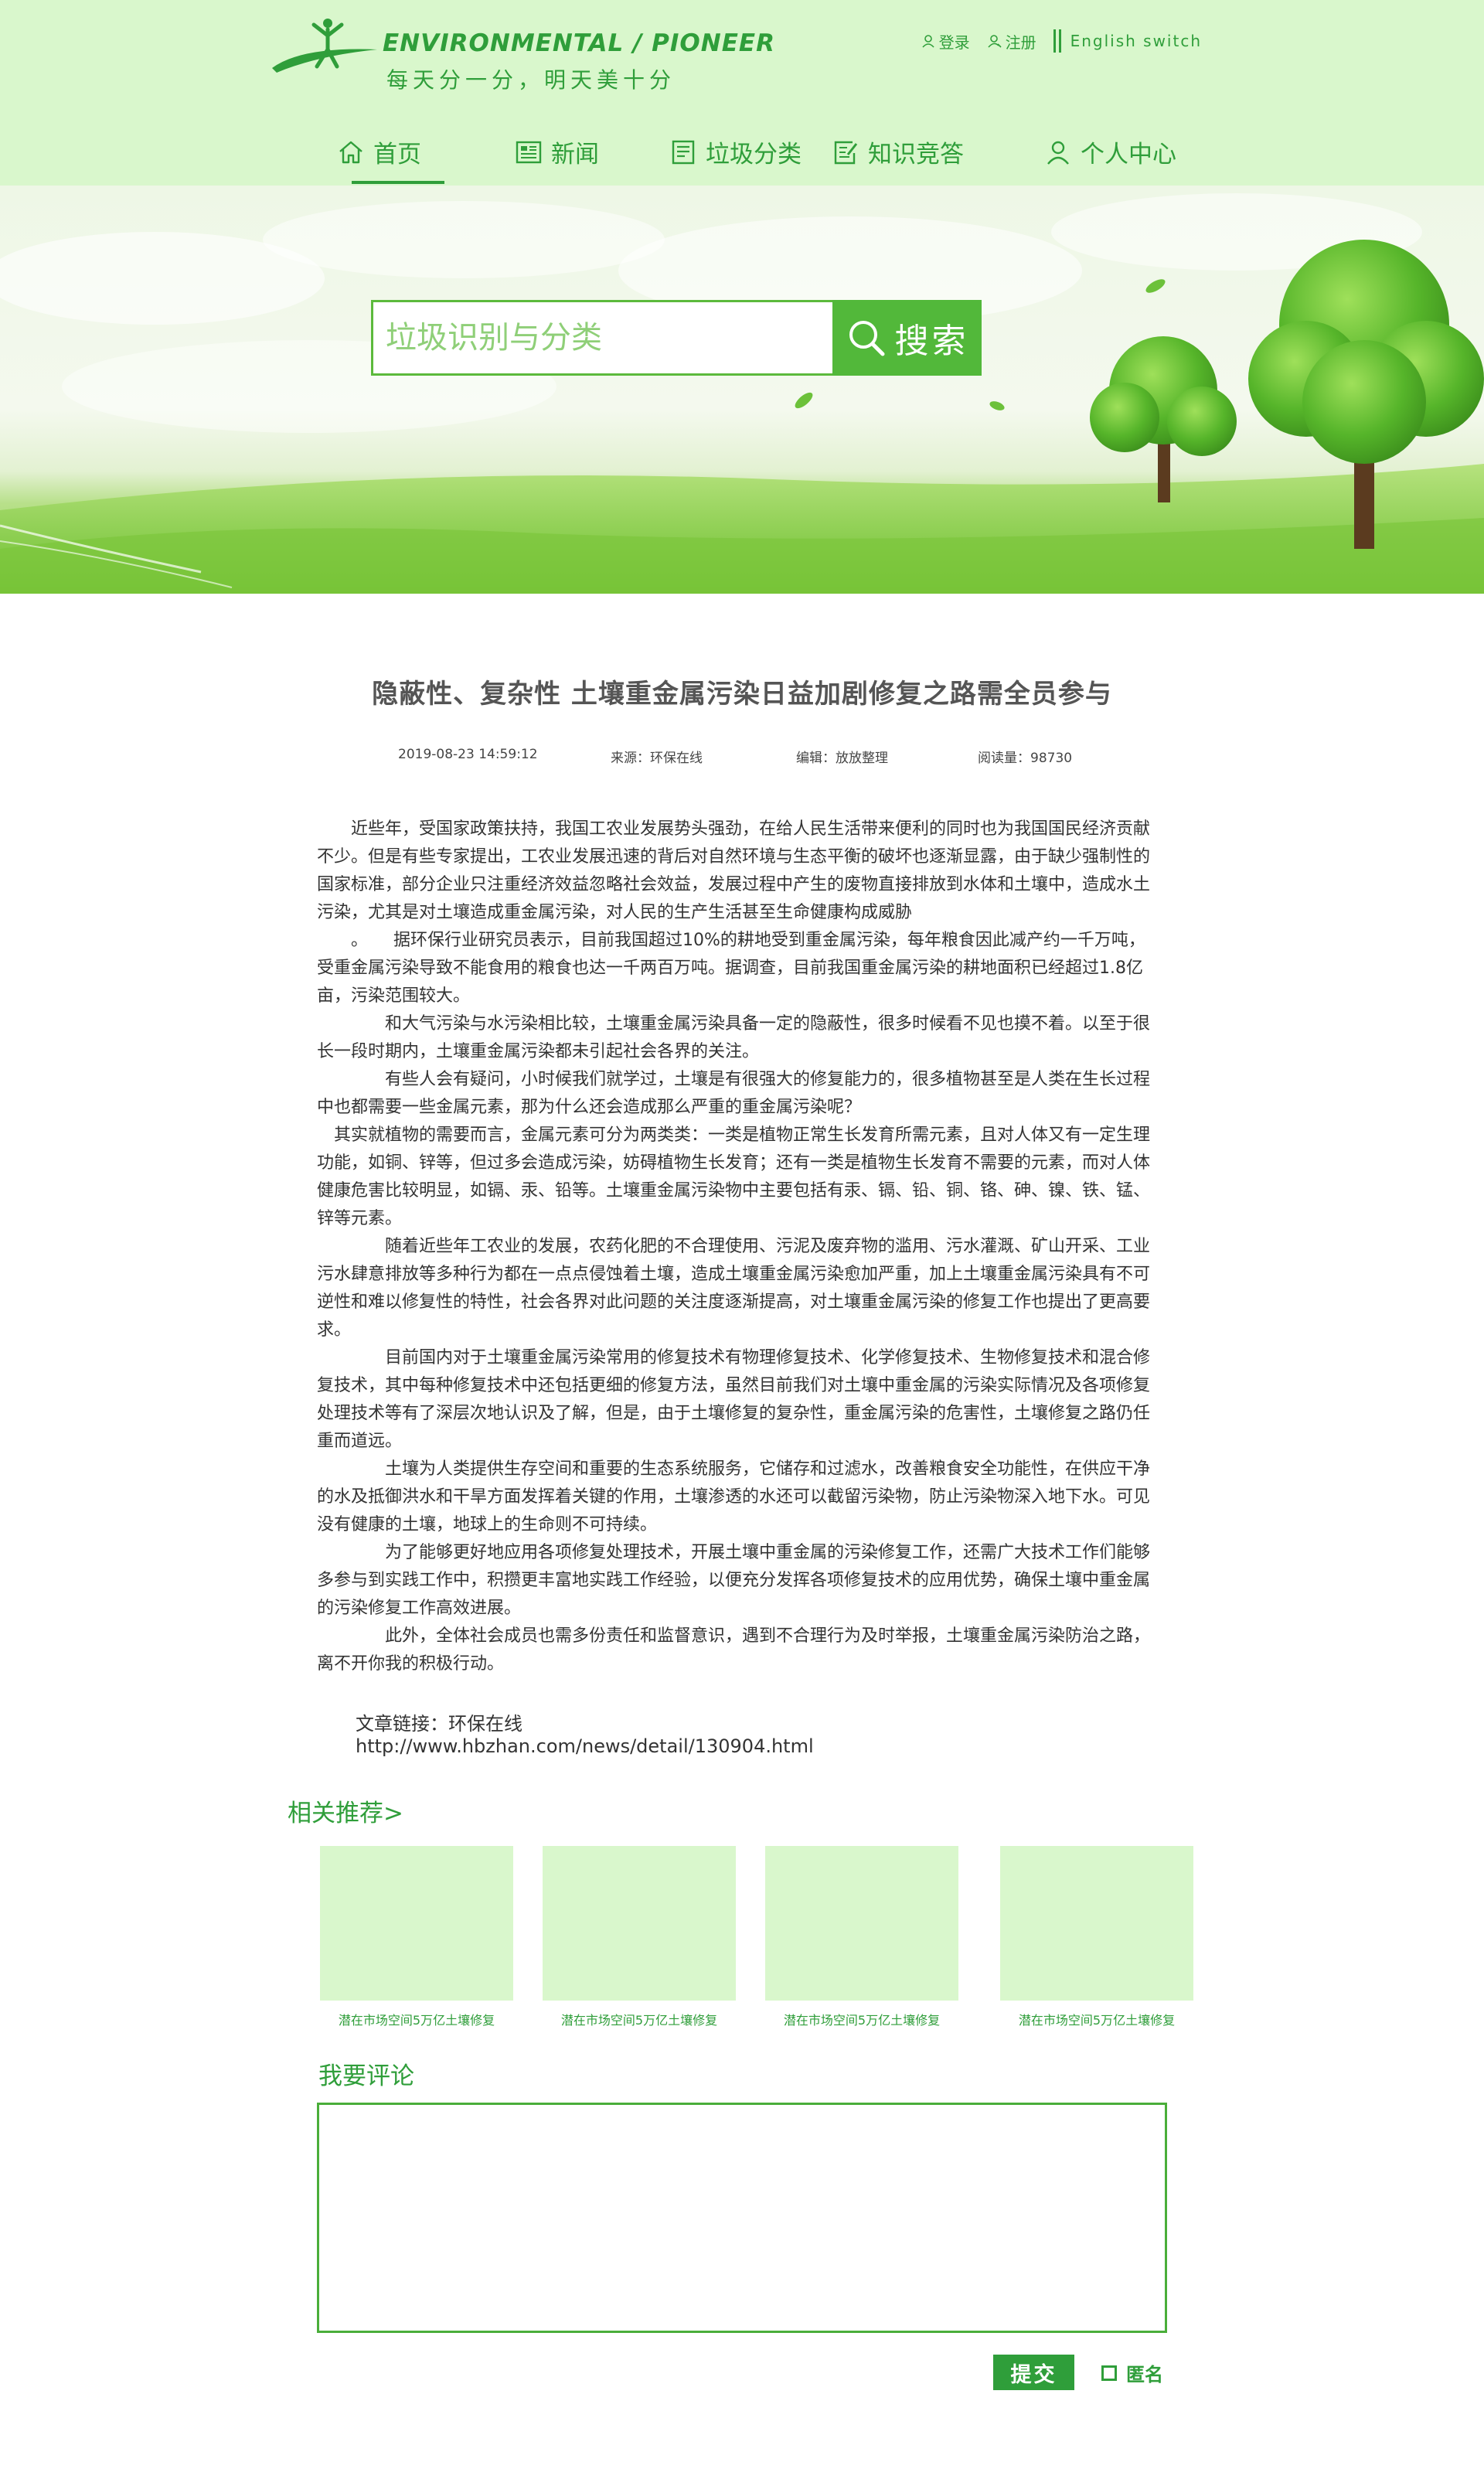  Describe the element at coordinates (1033, 2372) in the screenshot. I see `submit-button: 提交` at that location.